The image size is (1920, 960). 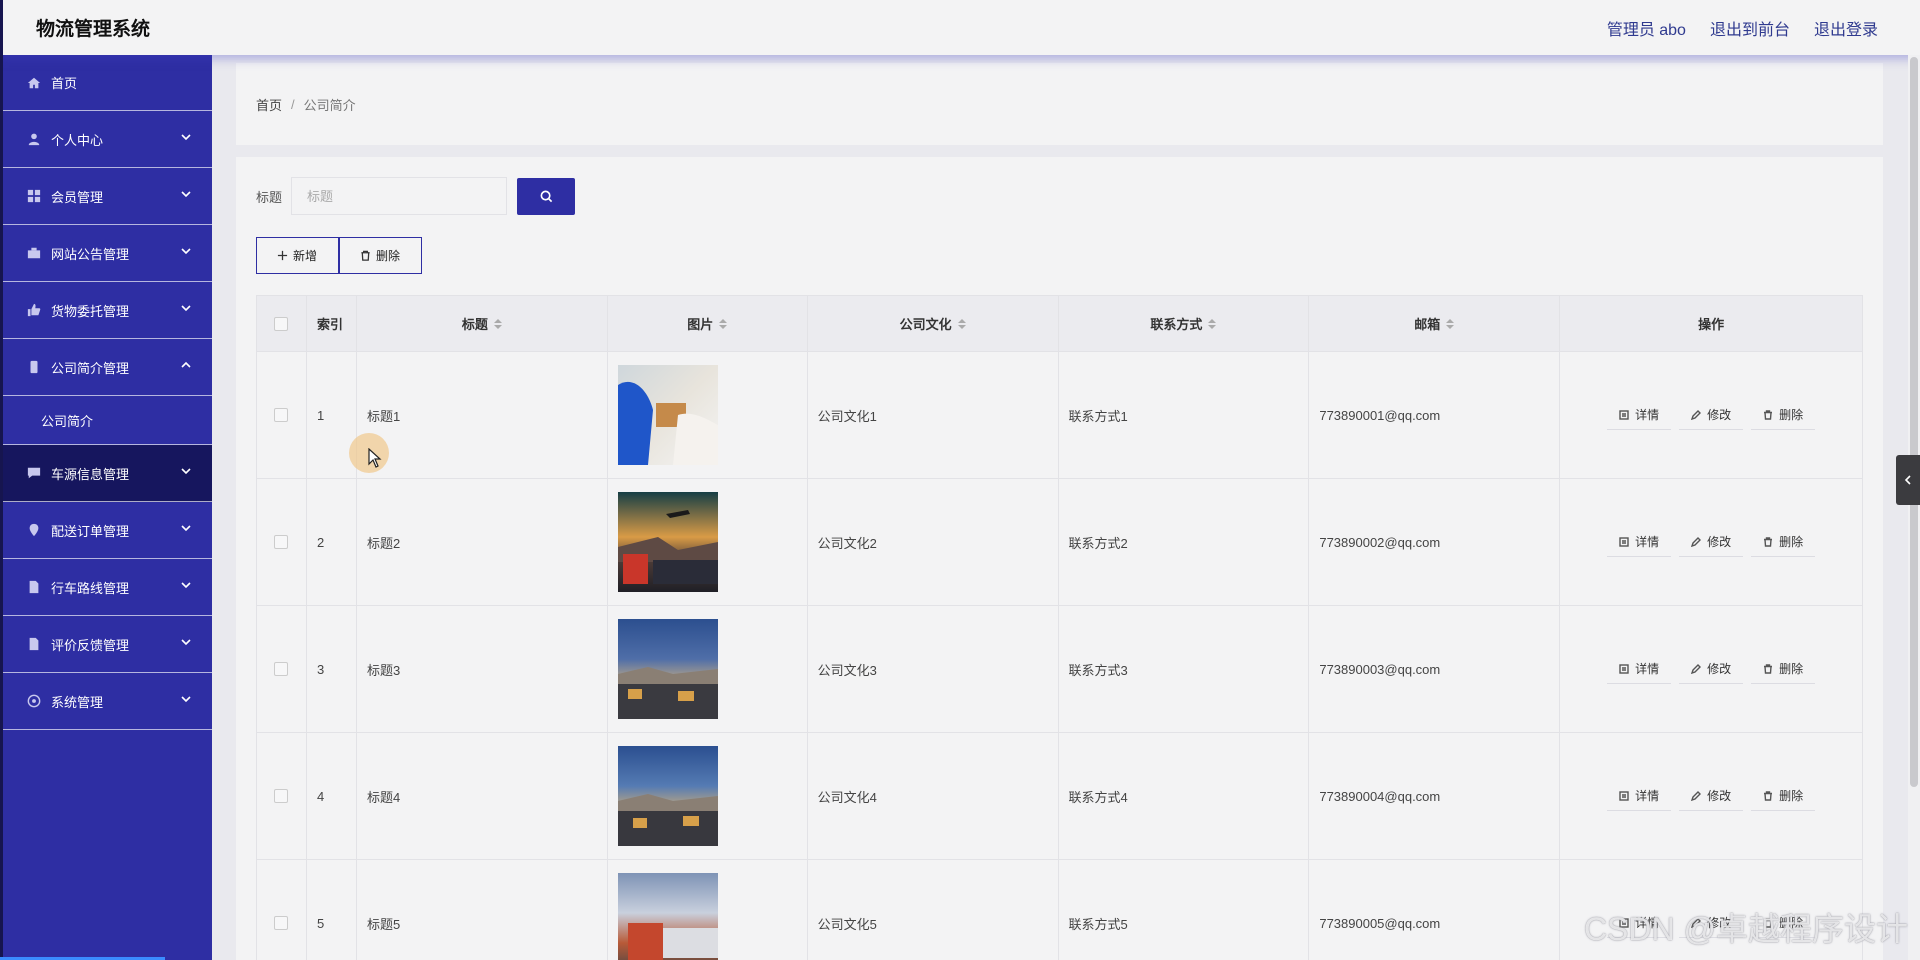 What do you see at coordinates (1427, 324) in the screenshot?
I see `header-email-label: 邮箱` at bounding box center [1427, 324].